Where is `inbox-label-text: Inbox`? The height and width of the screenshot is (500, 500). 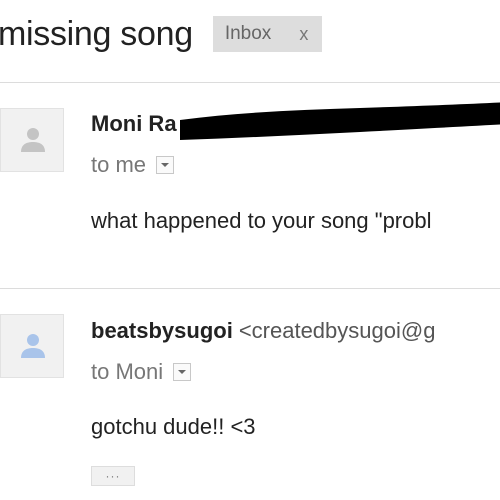 inbox-label-text: Inbox is located at coordinates (248, 33).